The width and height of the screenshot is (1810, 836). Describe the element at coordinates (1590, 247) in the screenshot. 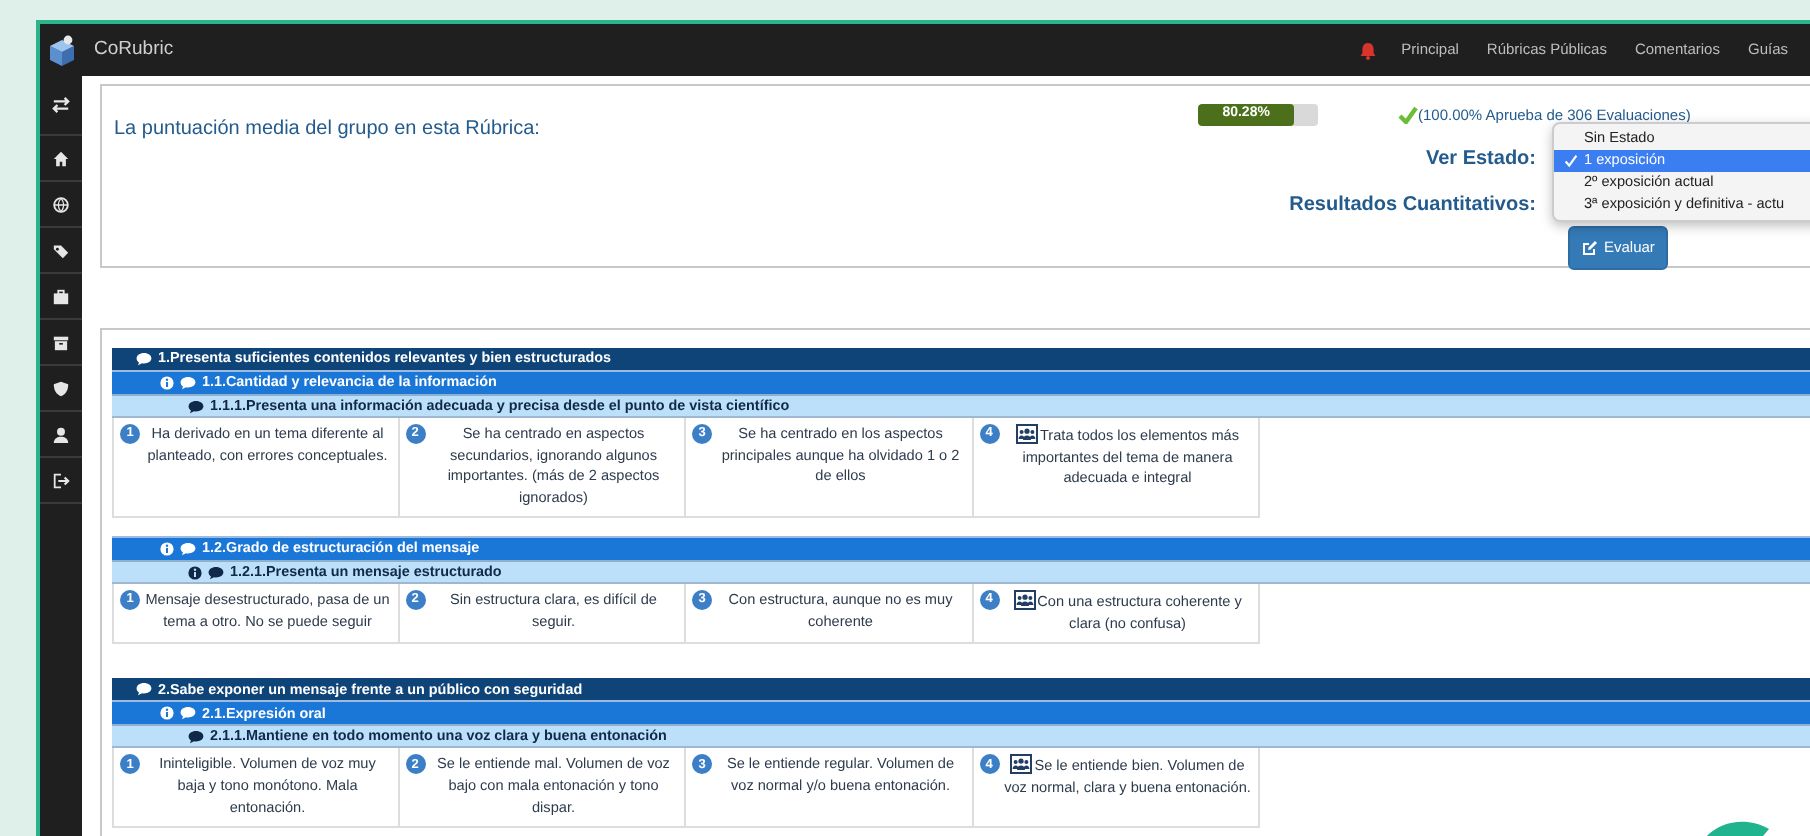

I see `edit-icon` at that location.